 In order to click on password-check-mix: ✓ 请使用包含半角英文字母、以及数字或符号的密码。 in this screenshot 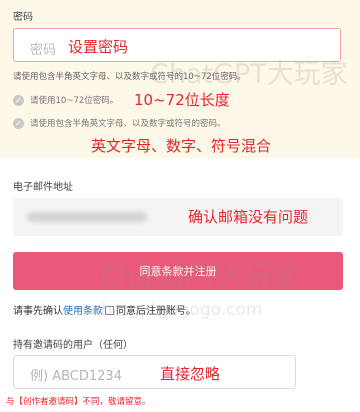, I will do `click(119, 123)`.